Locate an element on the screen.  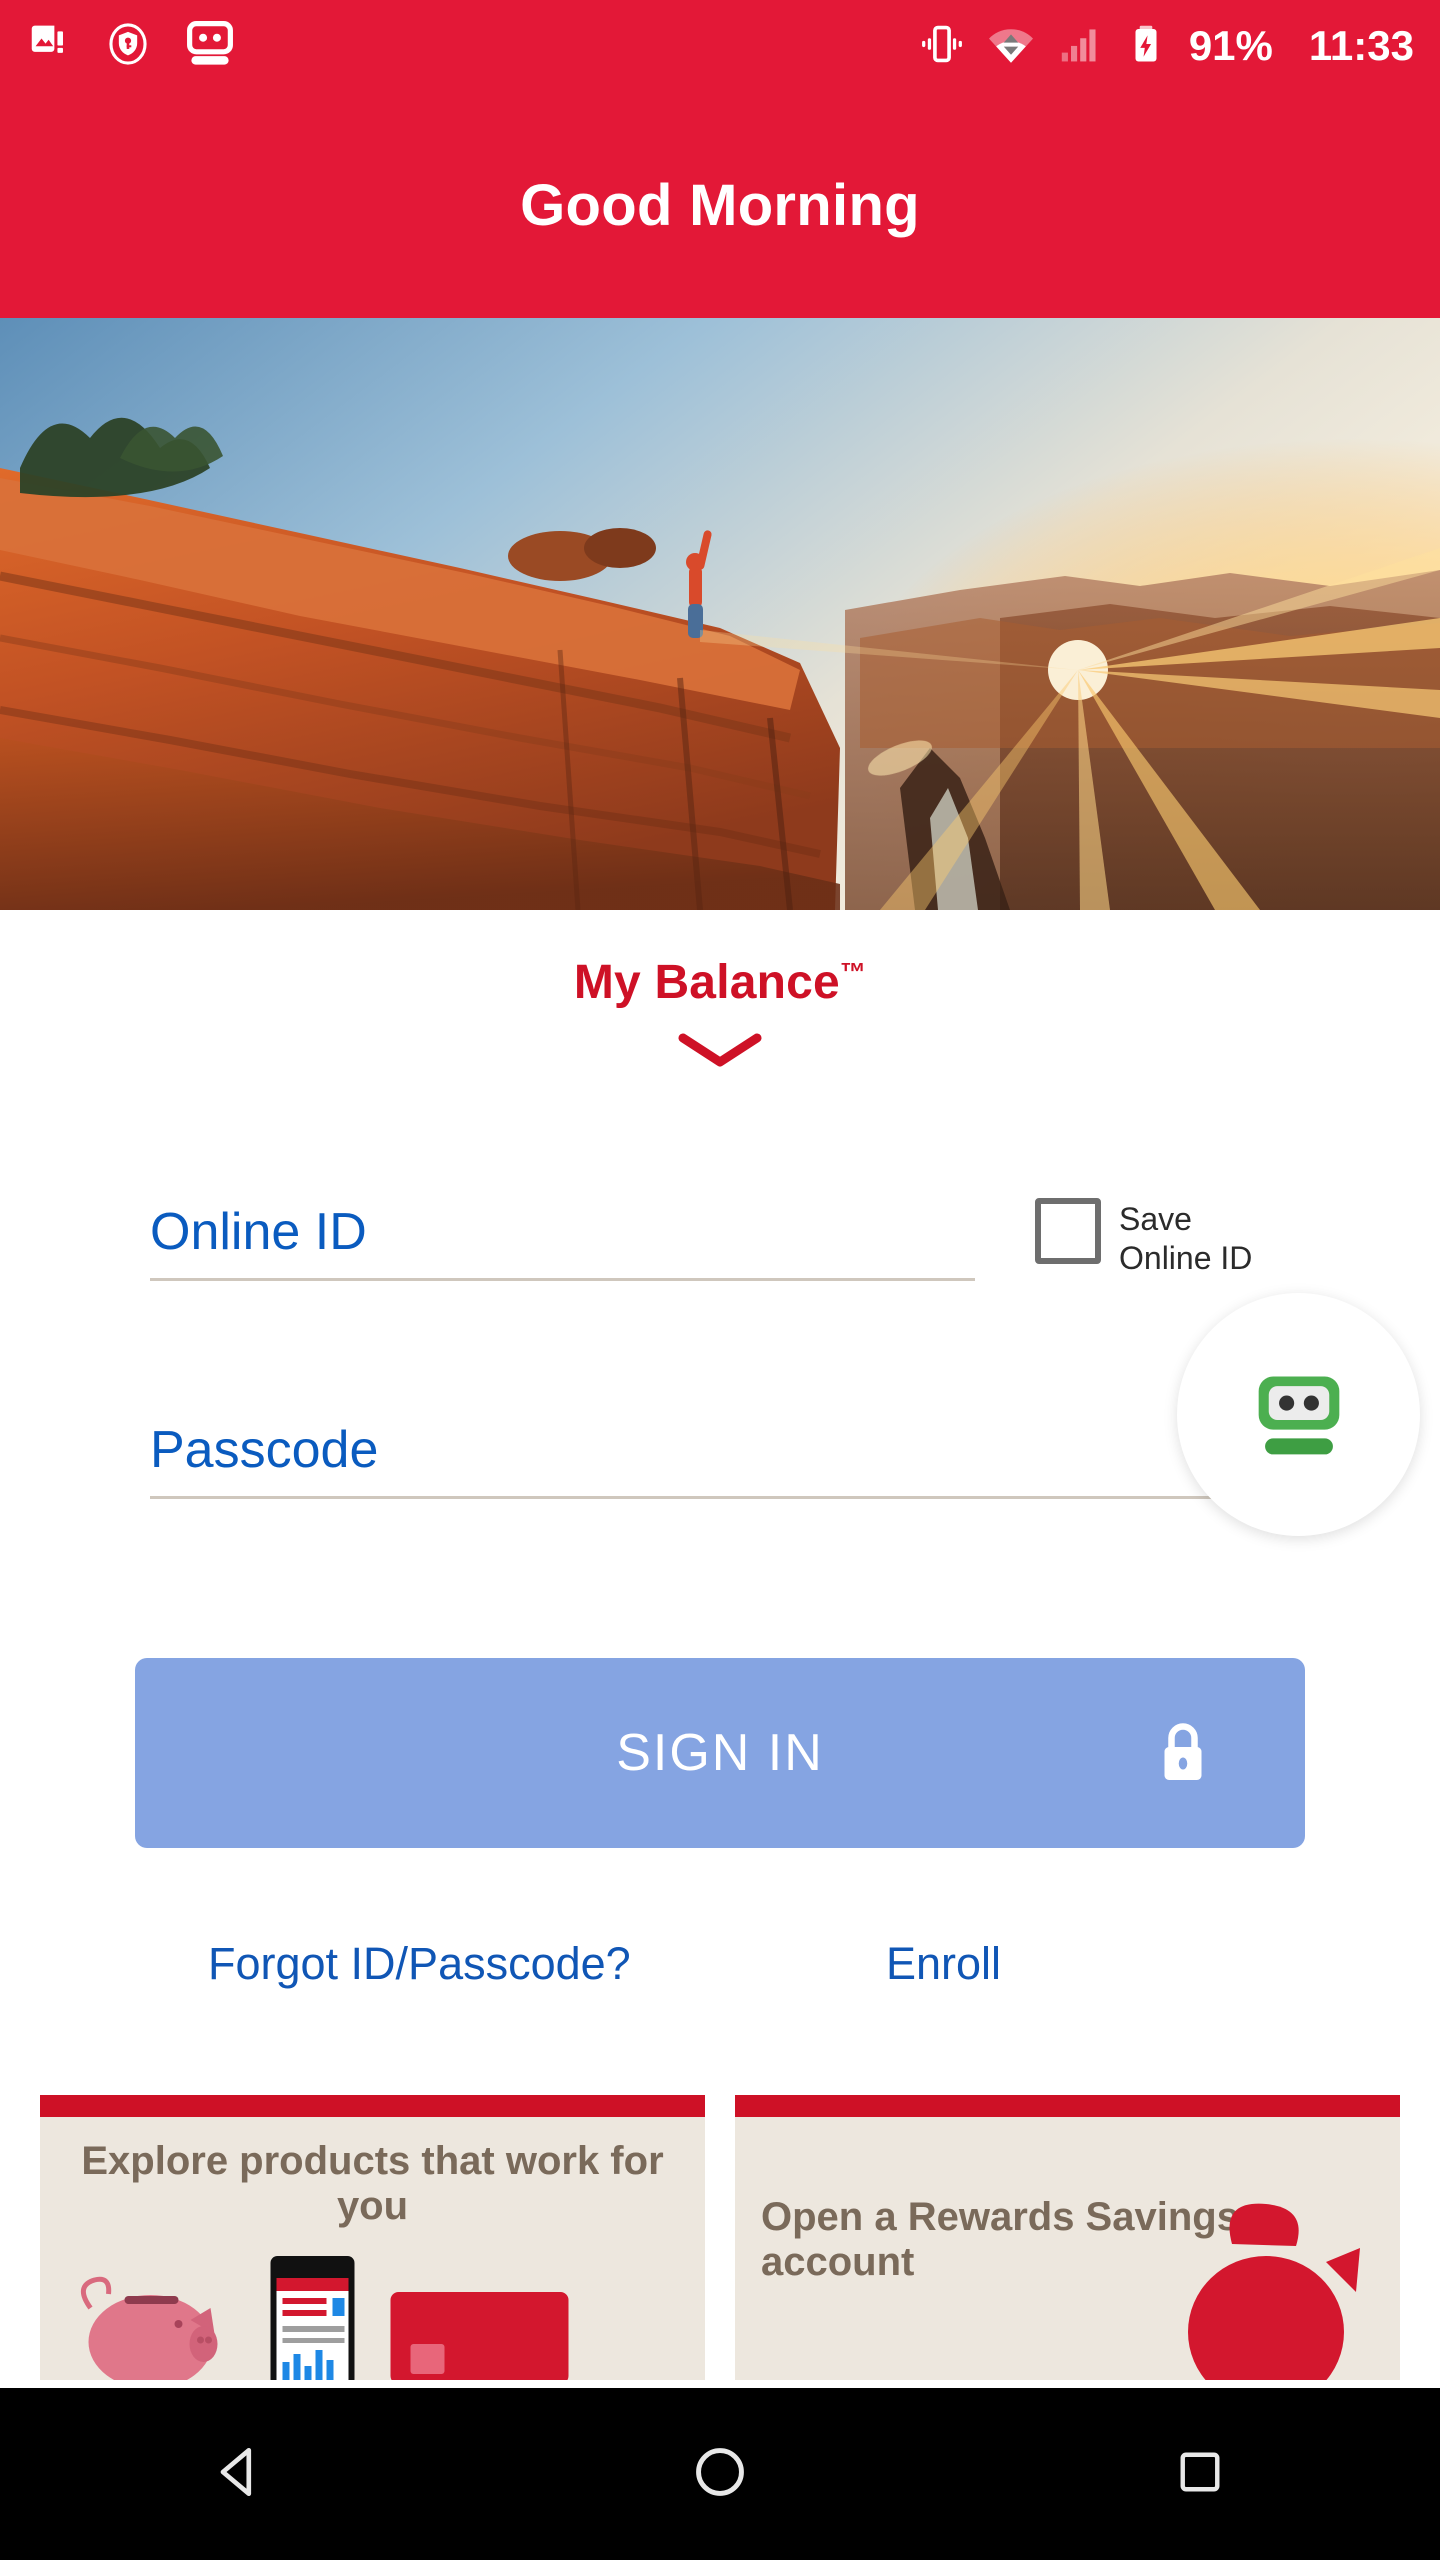
online-id-field is located at coordinates (562, 1241).